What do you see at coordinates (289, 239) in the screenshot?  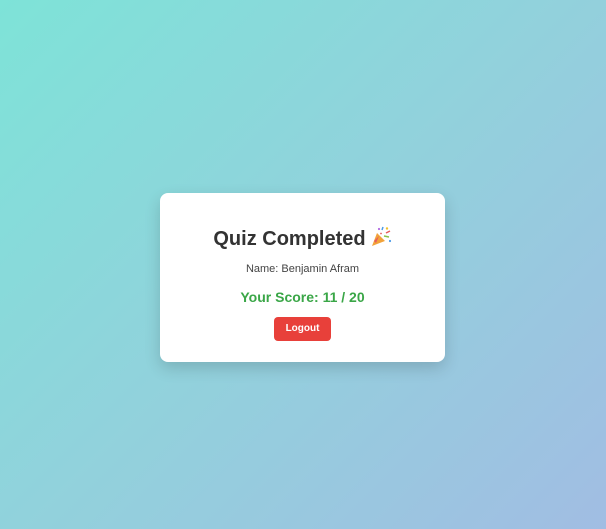 I see `page-title: Quiz Completed` at bounding box center [289, 239].